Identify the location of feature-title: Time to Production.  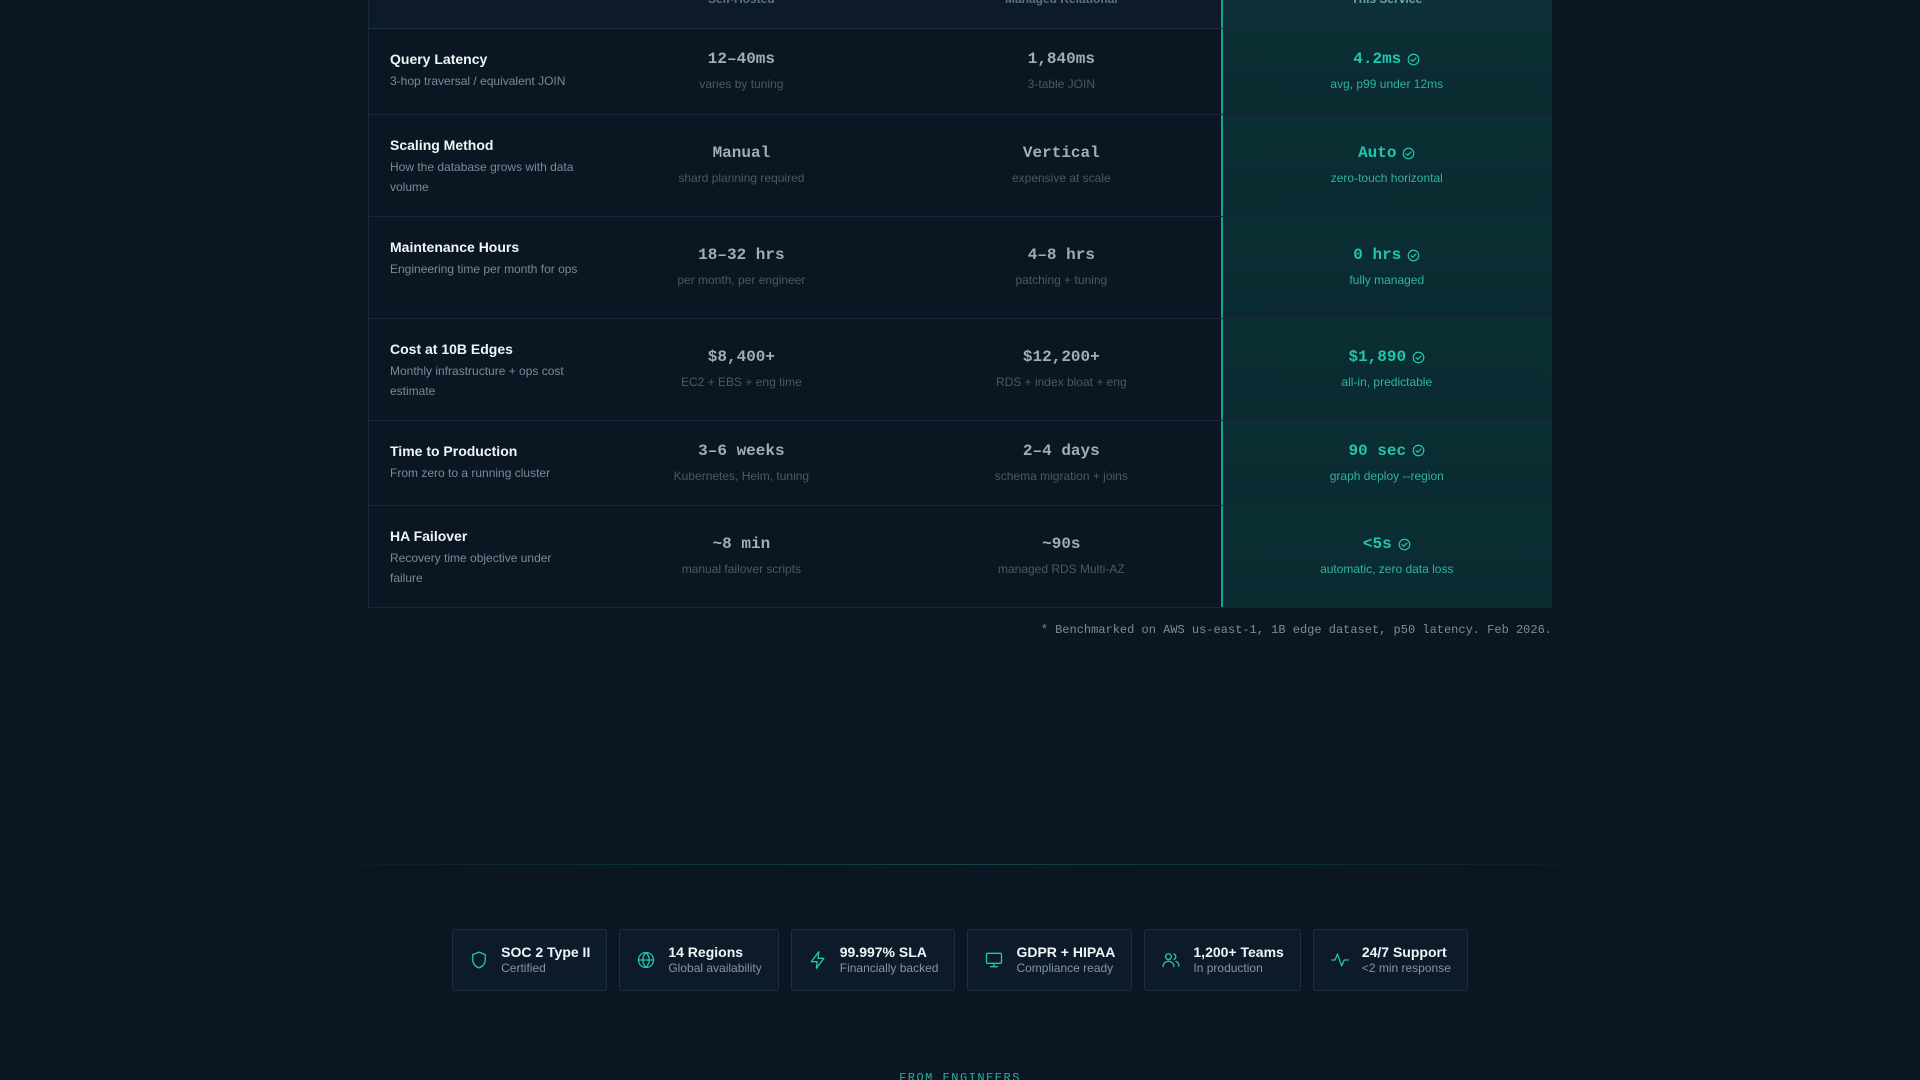
(454, 451).